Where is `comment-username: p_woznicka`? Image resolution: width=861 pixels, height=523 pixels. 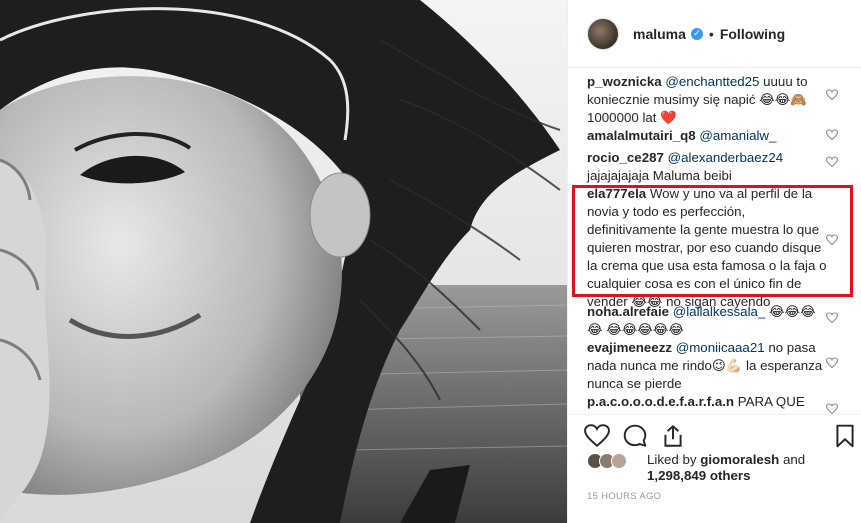
comment-username: p_woznicka is located at coordinates (624, 81).